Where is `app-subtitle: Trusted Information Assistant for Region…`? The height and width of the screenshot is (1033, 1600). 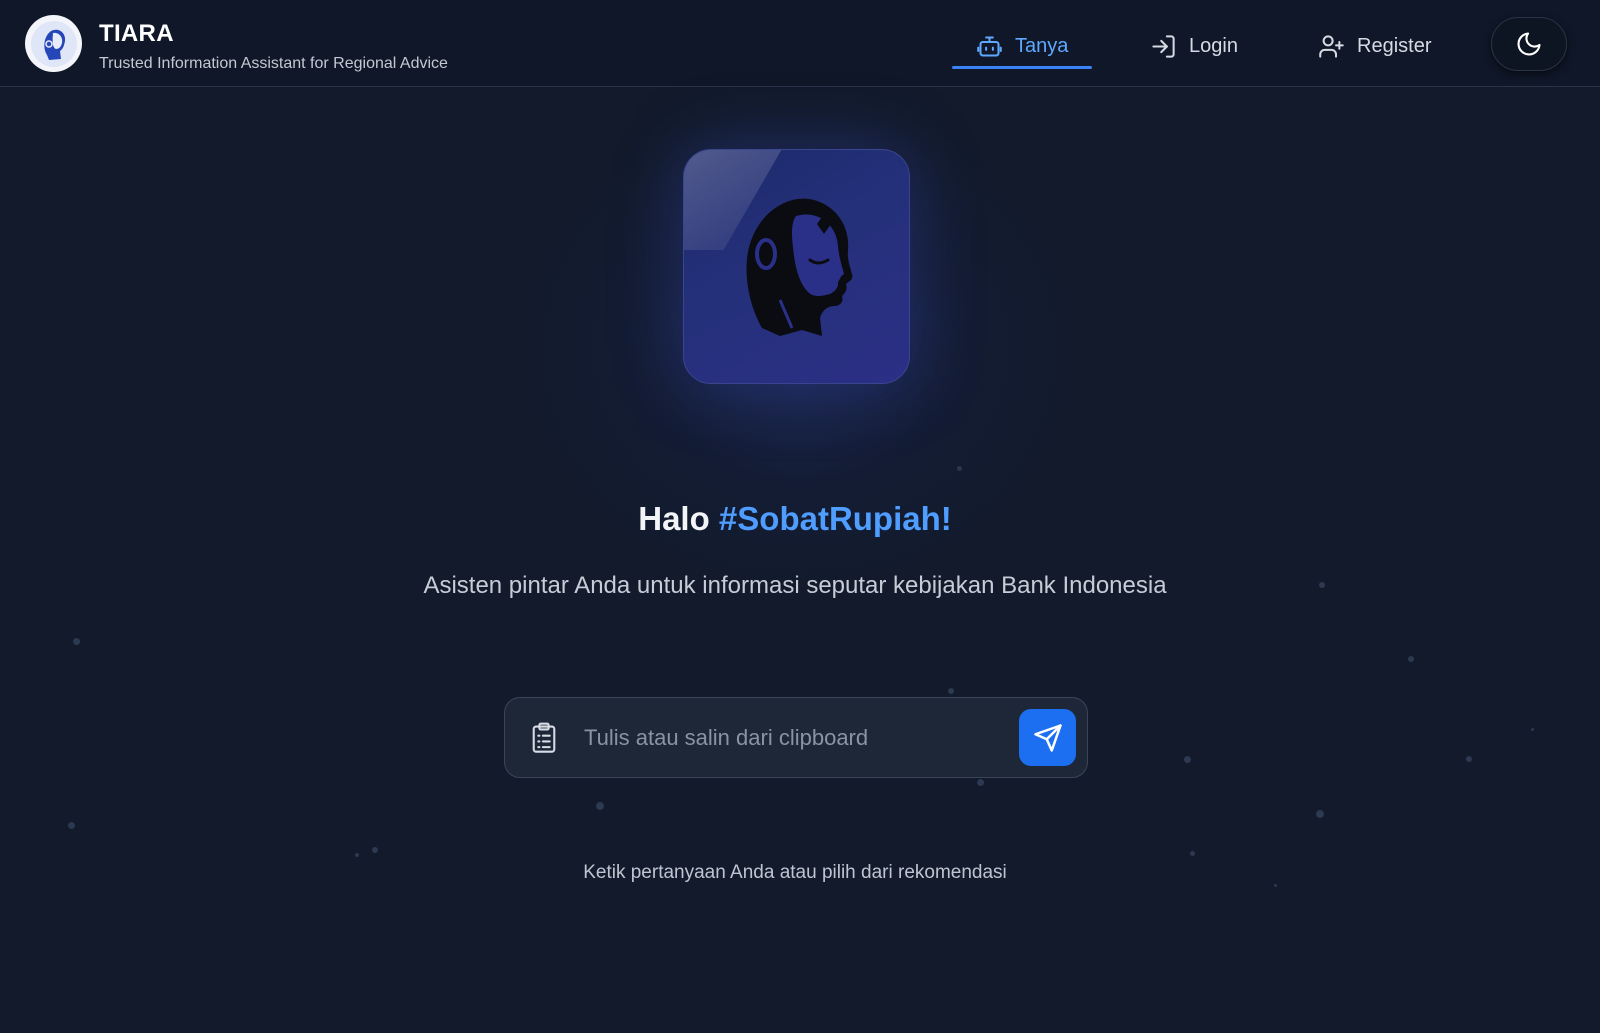 app-subtitle: Trusted Information Assistant for Region… is located at coordinates (273, 63).